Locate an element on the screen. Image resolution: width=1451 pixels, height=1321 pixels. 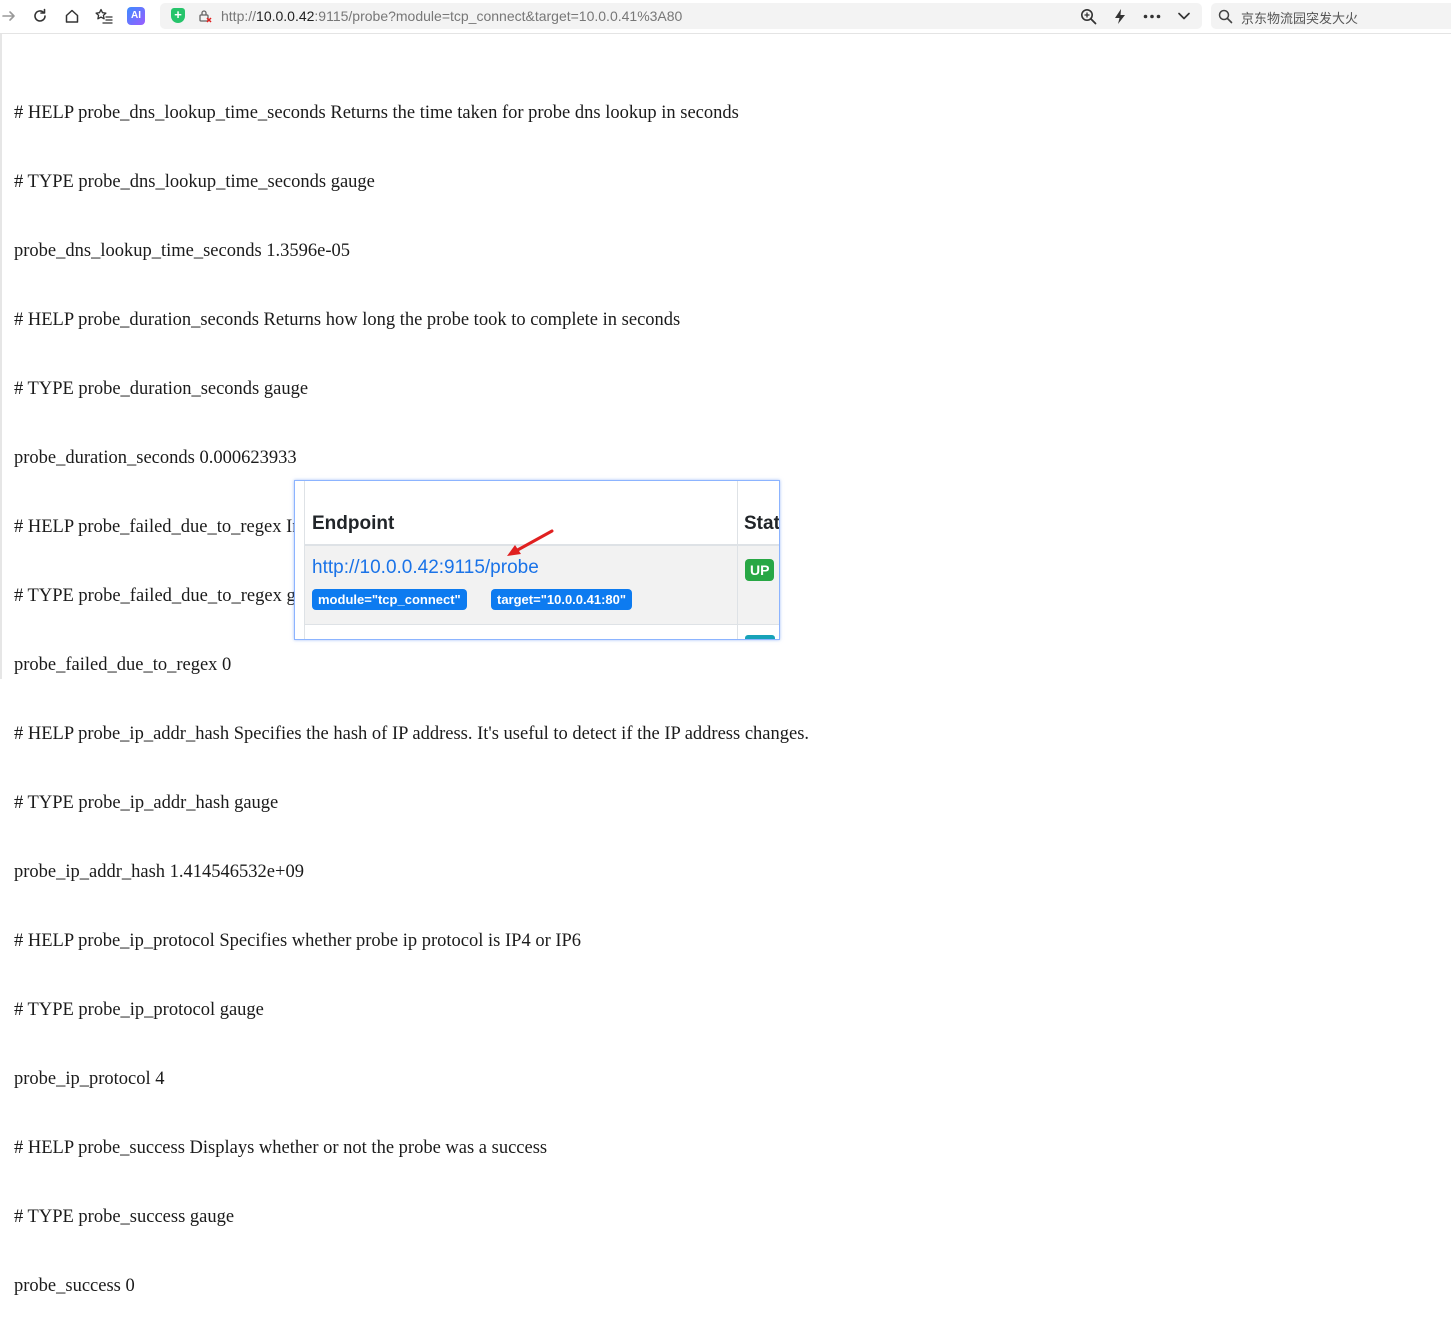
reload-button is located at coordinates (40, 16).